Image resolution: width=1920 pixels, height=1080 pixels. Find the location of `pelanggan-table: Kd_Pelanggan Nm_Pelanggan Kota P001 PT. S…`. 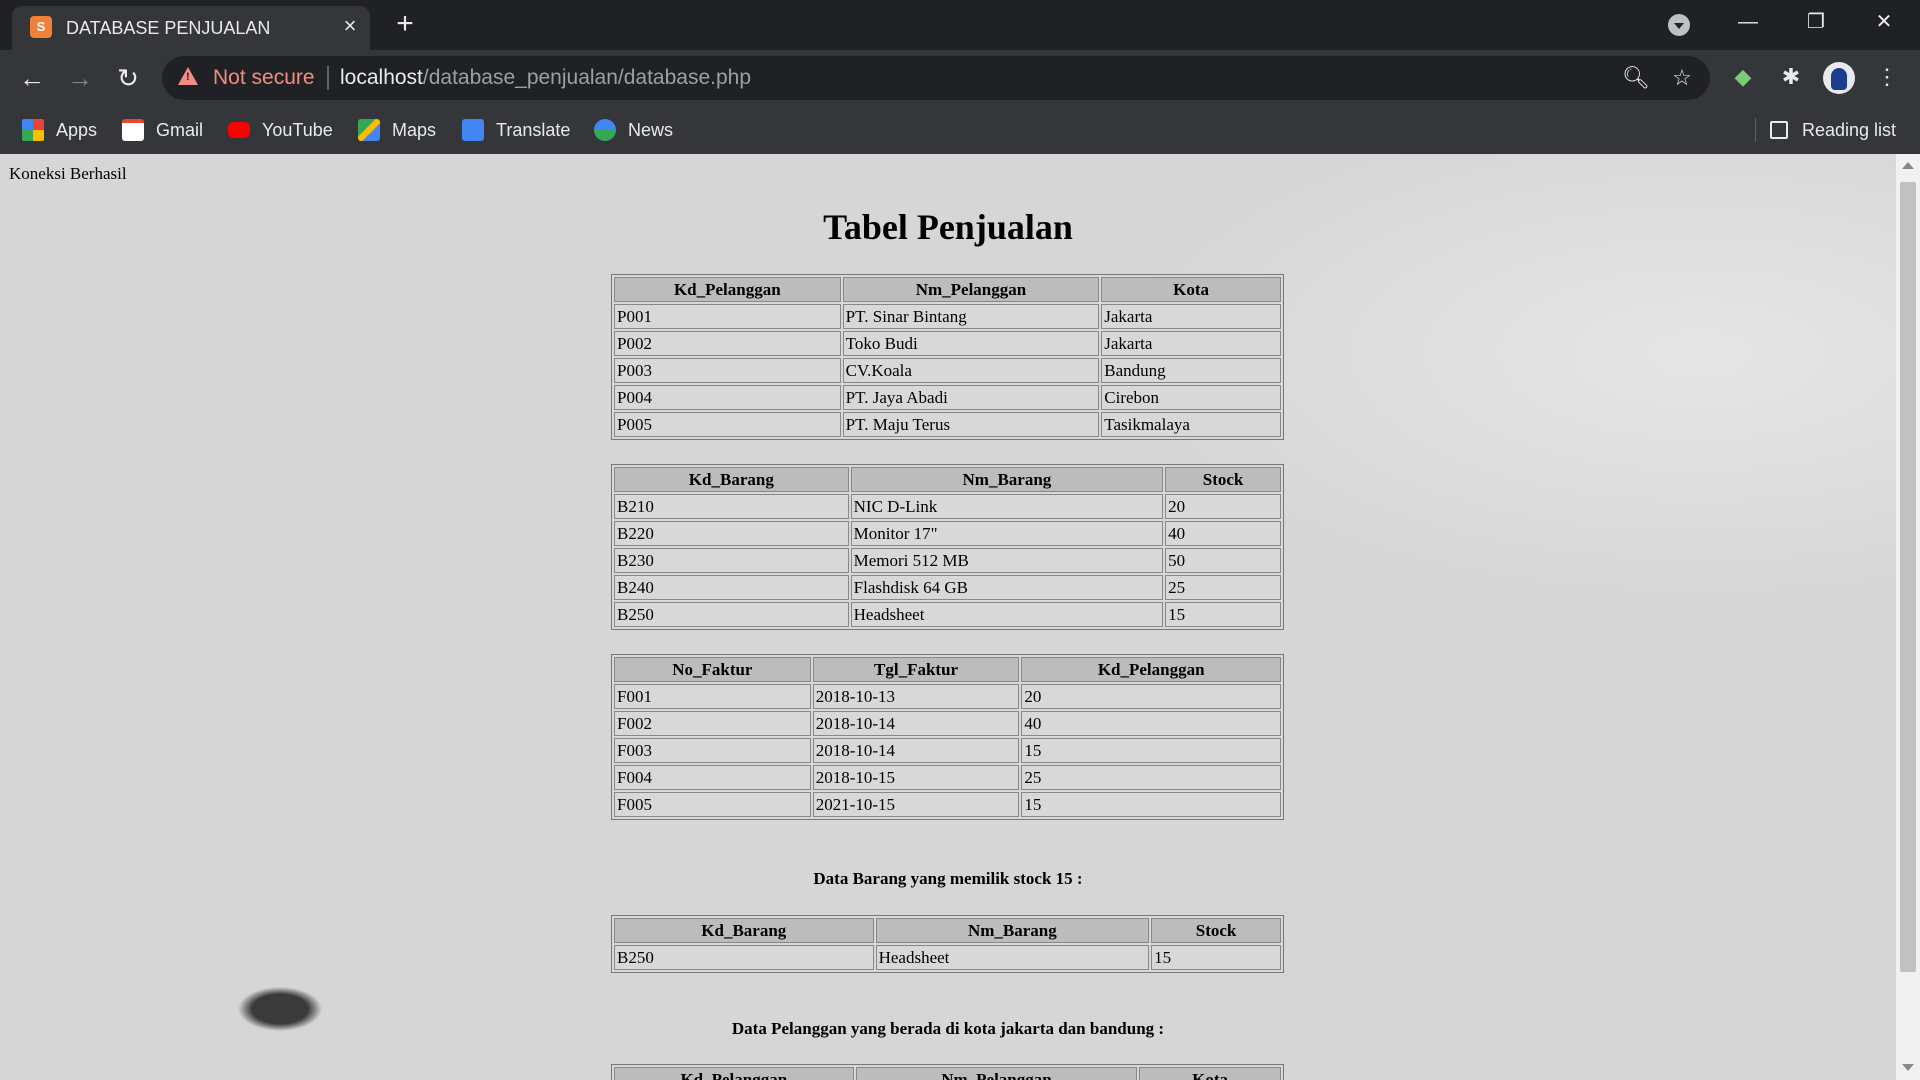

pelanggan-table: Kd_Pelanggan Nm_Pelanggan Kota P001 PT. S… is located at coordinates (947, 357).